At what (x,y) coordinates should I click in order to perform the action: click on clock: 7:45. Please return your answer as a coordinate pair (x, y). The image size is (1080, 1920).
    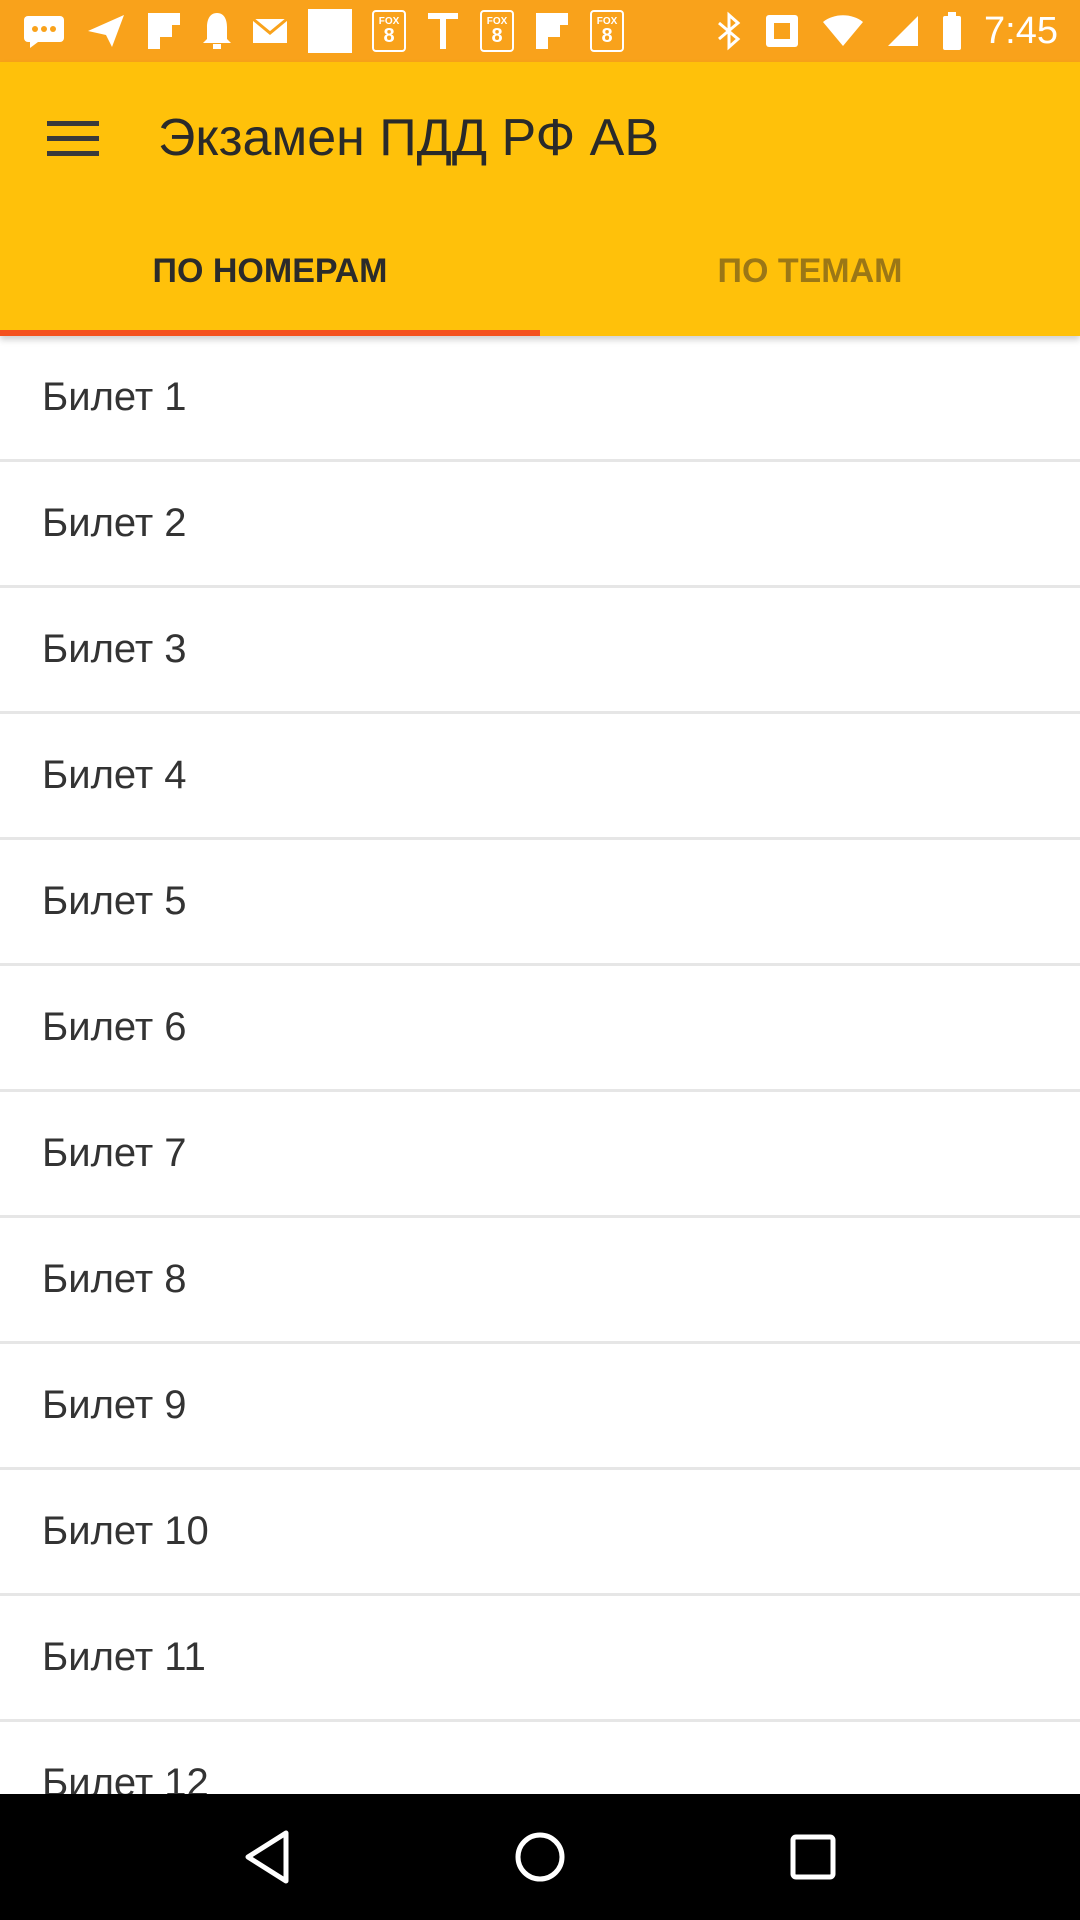
    Looking at the image, I should click on (1021, 30).